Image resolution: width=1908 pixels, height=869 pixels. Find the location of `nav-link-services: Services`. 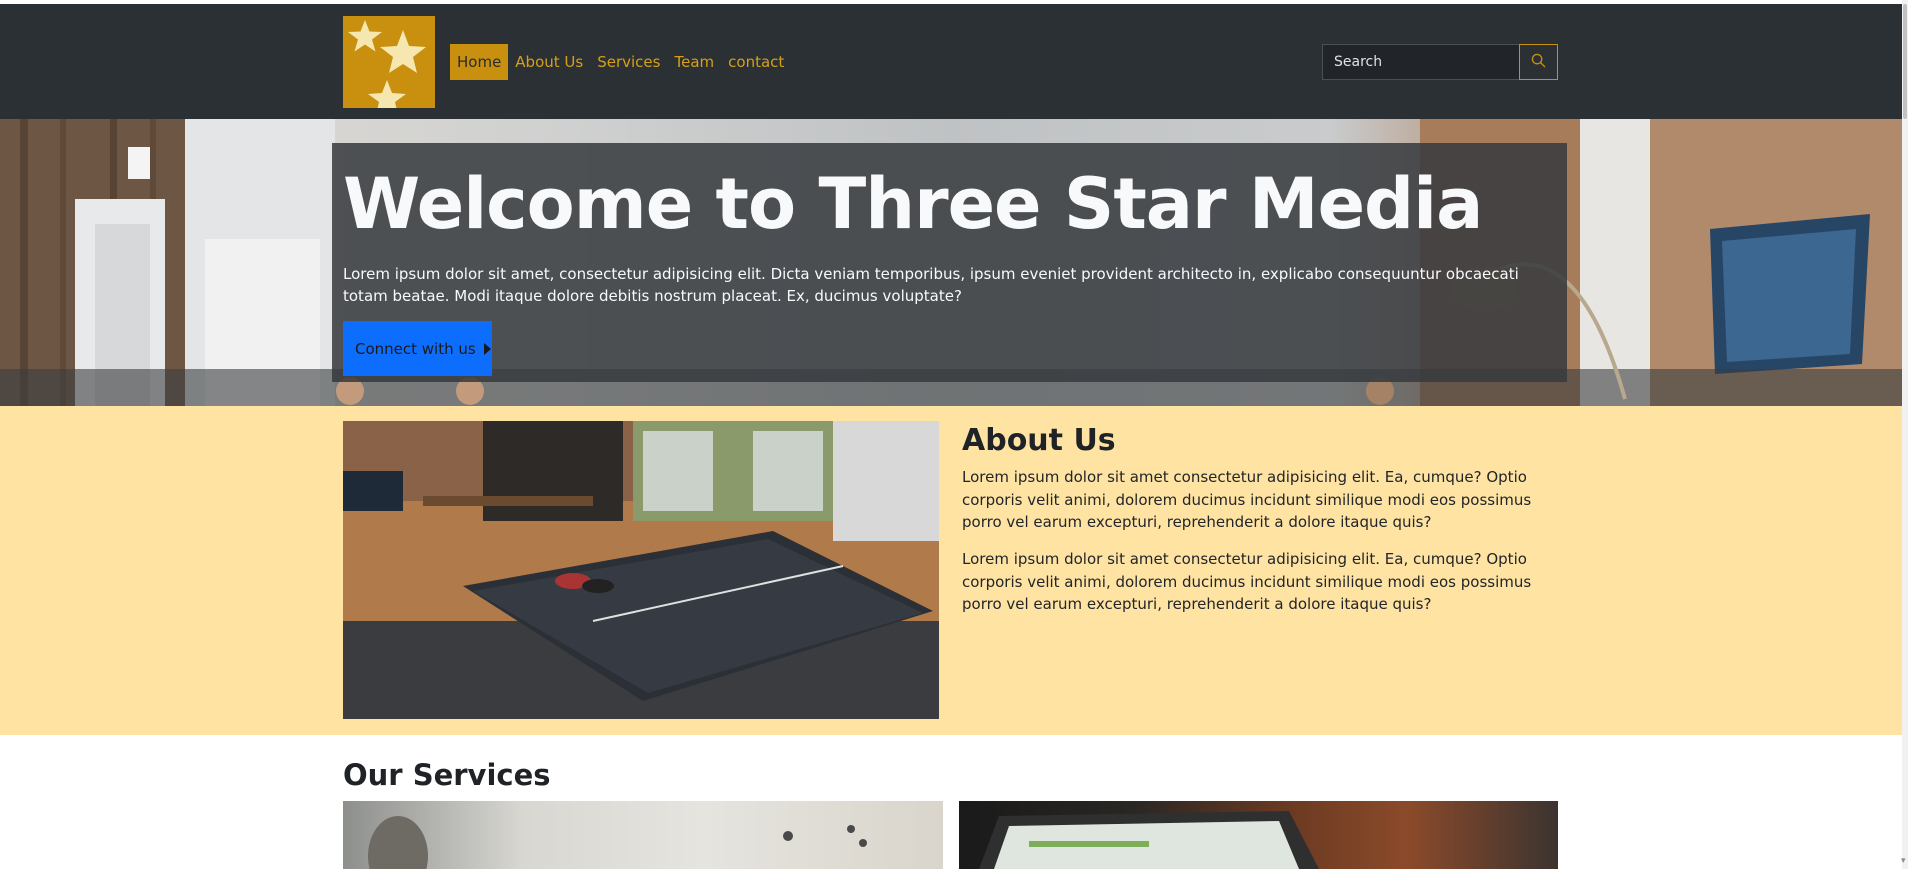

nav-link-services: Services is located at coordinates (628, 62).